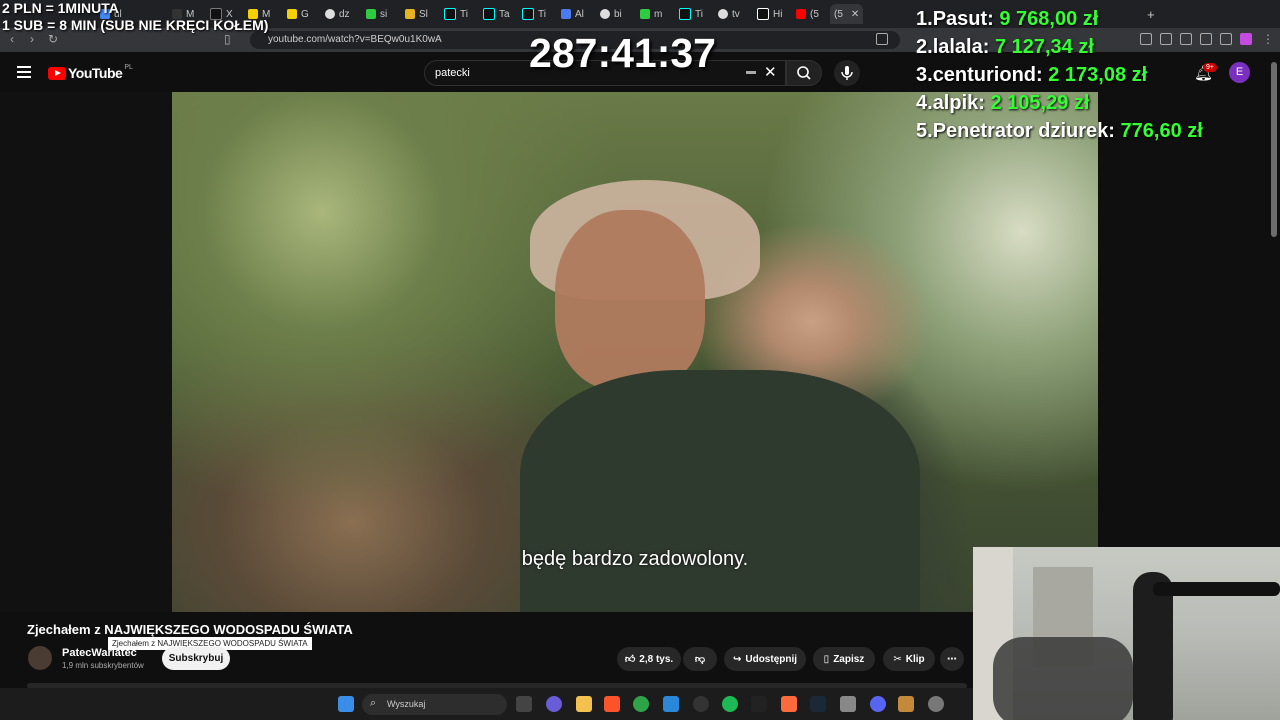 The image size is (1280, 720). I want to click on back-icon: ‹, so click(12, 39).